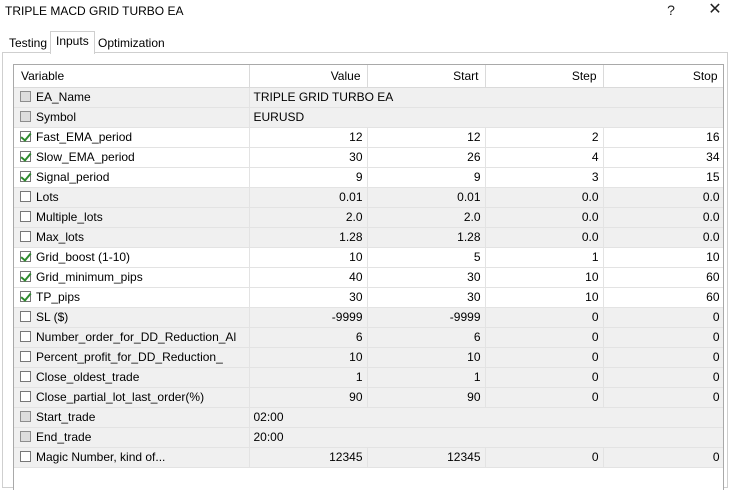  Describe the element at coordinates (308, 197) in the screenshot. I see `value-cell: 0.01` at that location.